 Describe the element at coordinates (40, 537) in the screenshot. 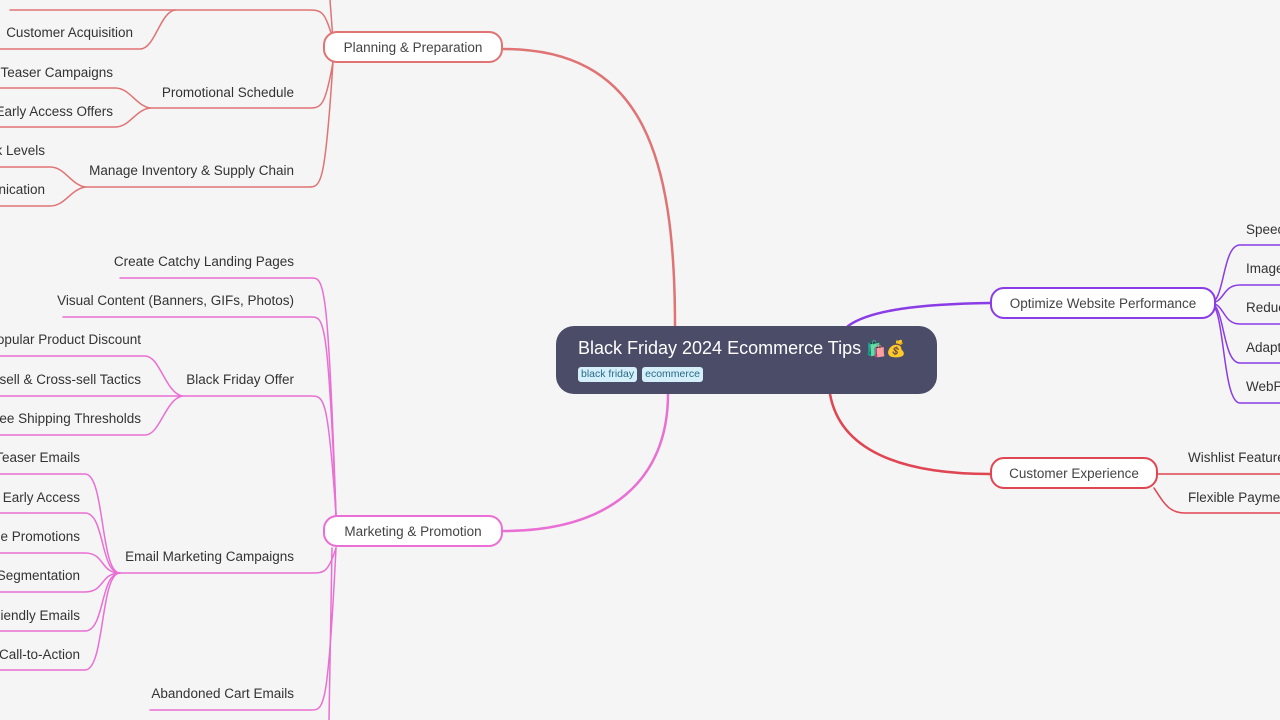

I see `topic-promotions: …e Promotions` at that location.